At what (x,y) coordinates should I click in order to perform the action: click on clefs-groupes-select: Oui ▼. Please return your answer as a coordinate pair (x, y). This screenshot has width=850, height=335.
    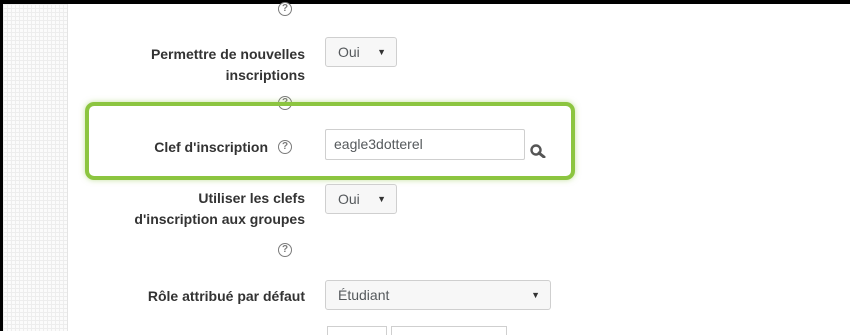
    Looking at the image, I should click on (361, 199).